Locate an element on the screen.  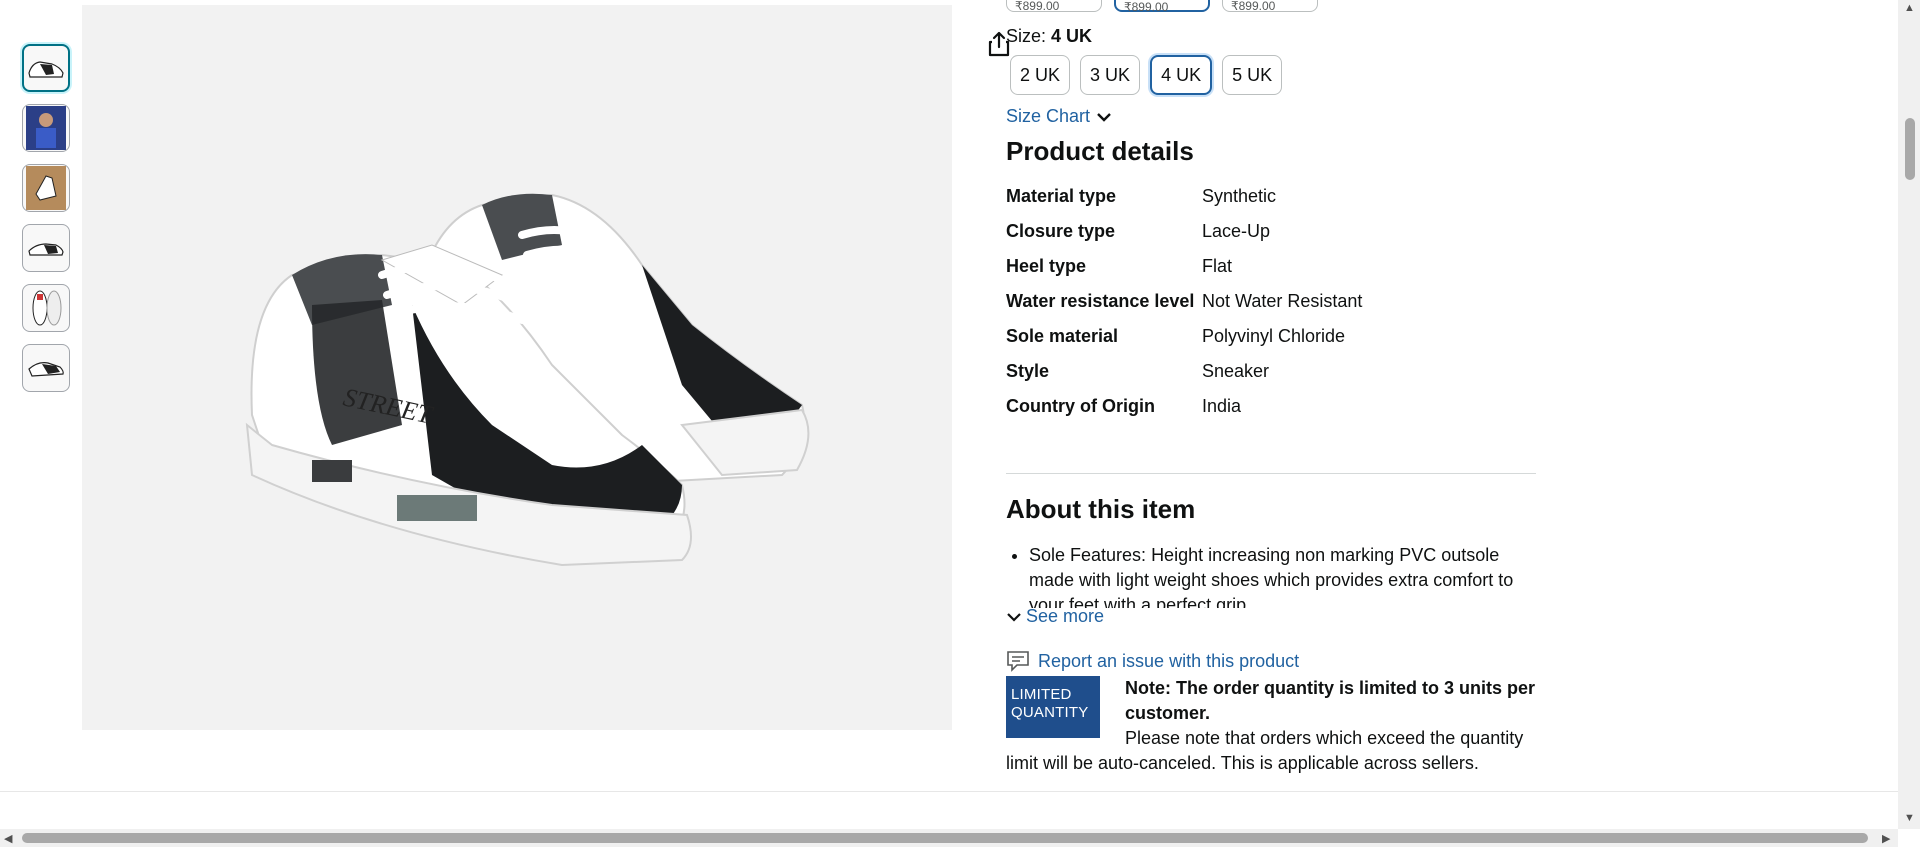
scroll-left-arrow-icon: ◀ is located at coordinates (8, 838).